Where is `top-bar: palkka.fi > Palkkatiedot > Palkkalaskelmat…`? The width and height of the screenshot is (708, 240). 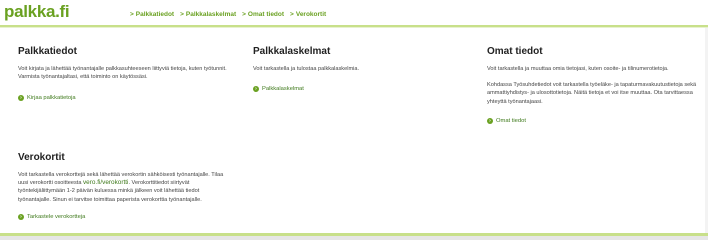 top-bar: palkka.fi > Palkkatiedot > Palkkalaskelmat… is located at coordinates (354, 14).